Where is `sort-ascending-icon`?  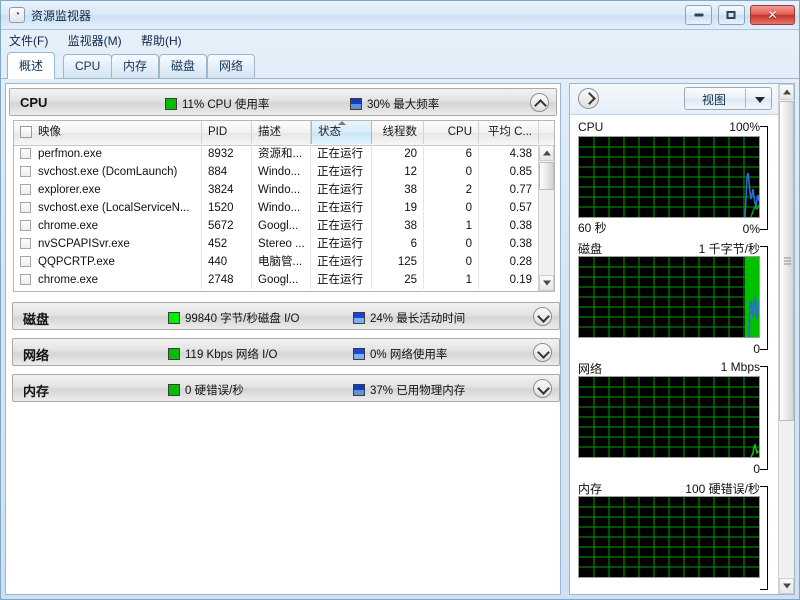 sort-ascending-icon is located at coordinates (341, 123).